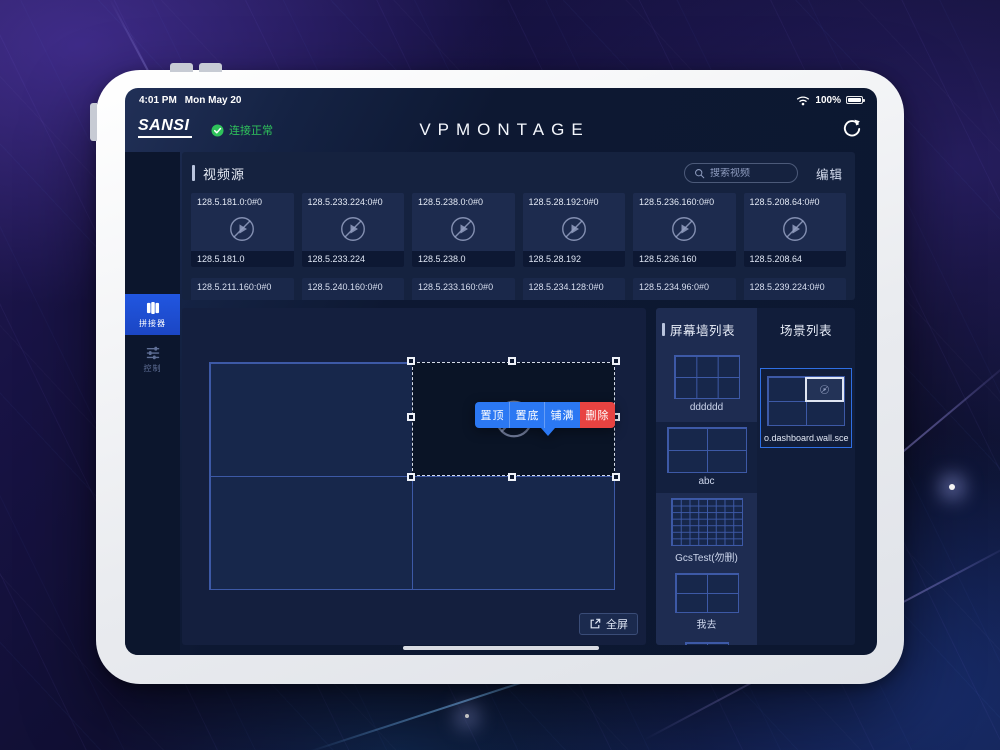  Describe the element at coordinates (152, 368) in the screenshot. I see `sidebar-item-label: 控制` at that location.